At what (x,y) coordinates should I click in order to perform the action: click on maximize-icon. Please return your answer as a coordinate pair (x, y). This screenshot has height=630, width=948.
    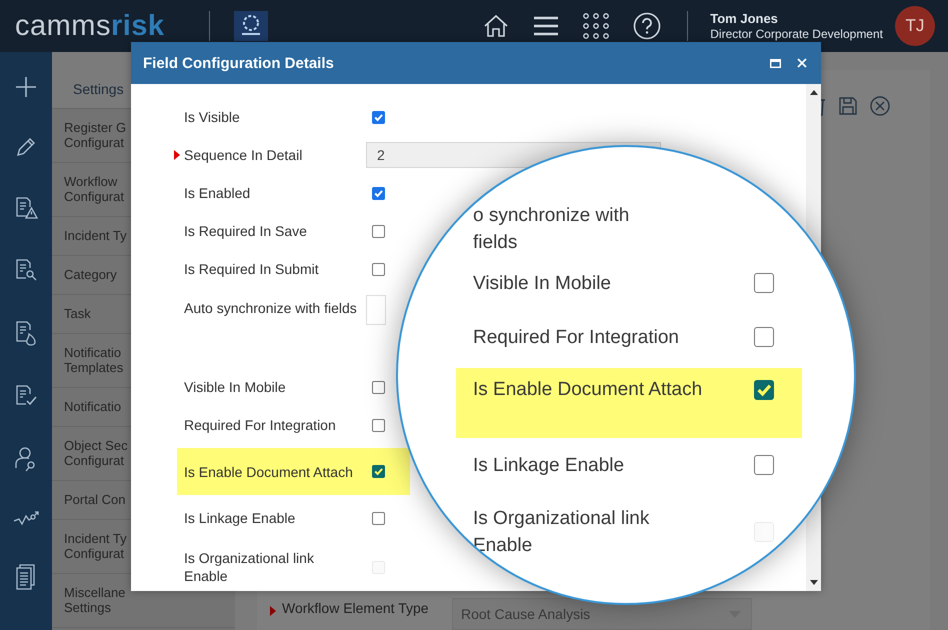
    Looking at the image, I should click on (775, 63).